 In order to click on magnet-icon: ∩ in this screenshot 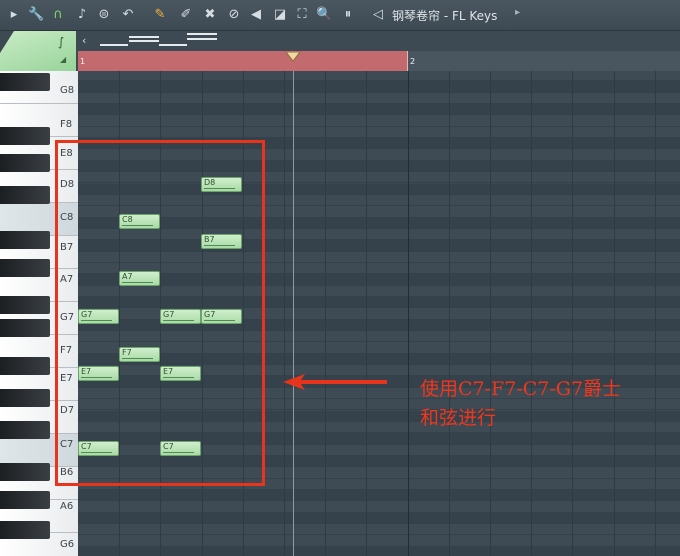, I will do `click(58, 15)`.